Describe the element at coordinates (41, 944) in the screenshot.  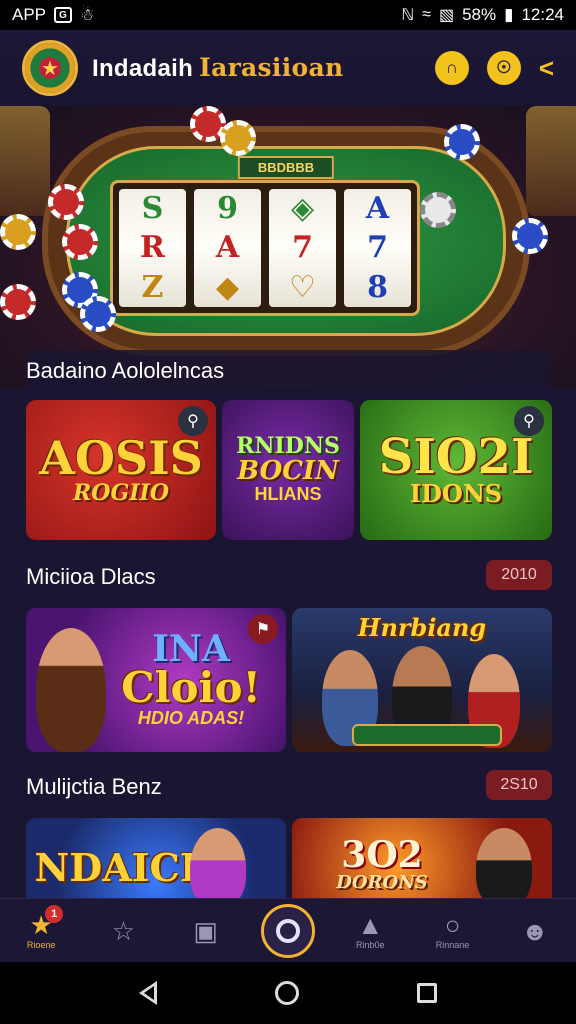
I see `nav-label: Rioene` at that location.